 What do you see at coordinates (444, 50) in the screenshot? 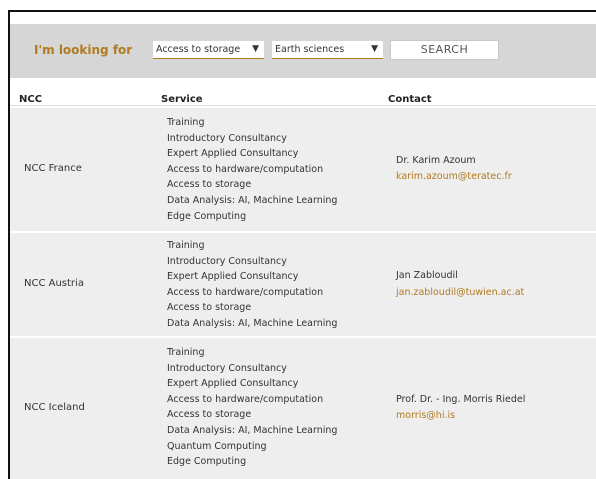
I see `search-button: SEARCH` at bounding box center [444, 50].